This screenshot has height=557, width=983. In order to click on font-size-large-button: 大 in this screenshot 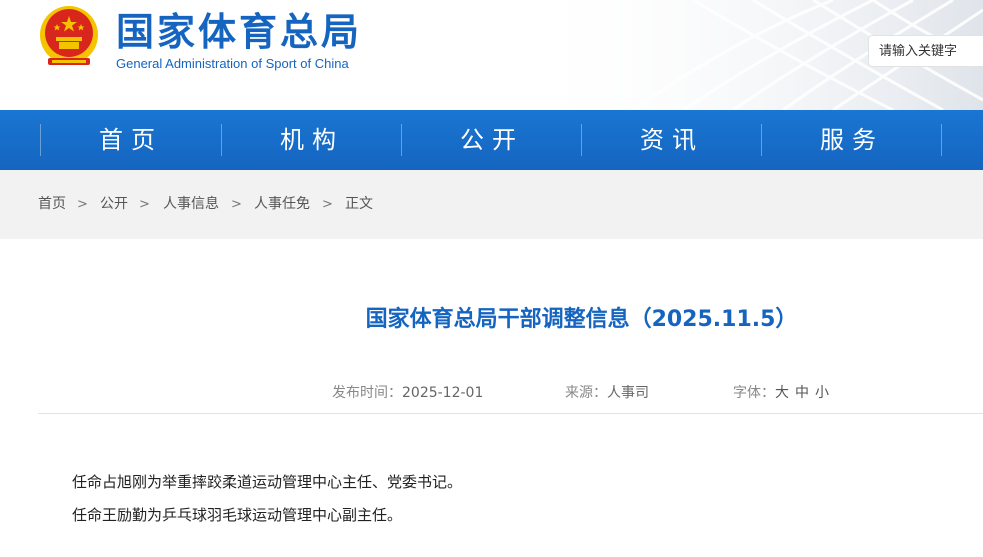, I will do `click(782, 393)`.